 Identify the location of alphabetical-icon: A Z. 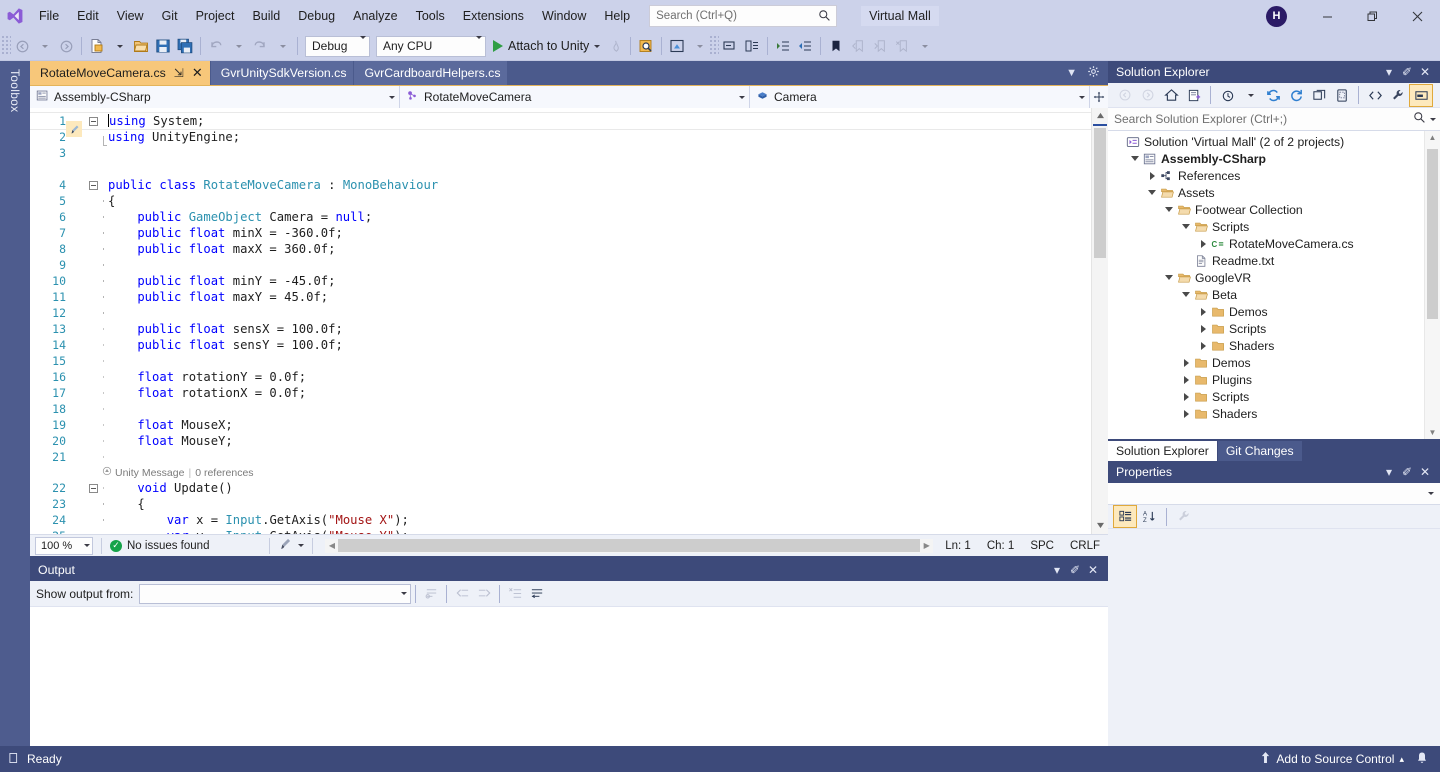
(1149, 516).